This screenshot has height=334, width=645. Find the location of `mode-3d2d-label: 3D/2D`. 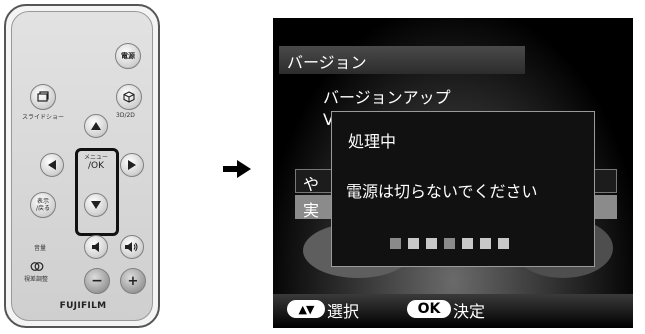

mode-3d2d-label: 3D/2D is located at coordinates (125, 115).